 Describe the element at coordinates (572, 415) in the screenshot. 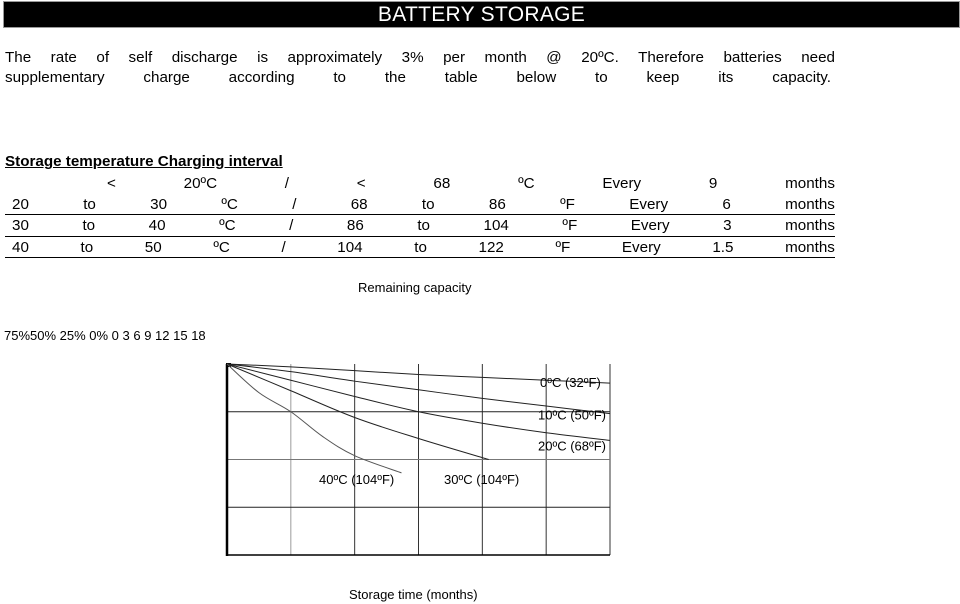

I see `series-label: 10ºC (50ºF)` at that location.